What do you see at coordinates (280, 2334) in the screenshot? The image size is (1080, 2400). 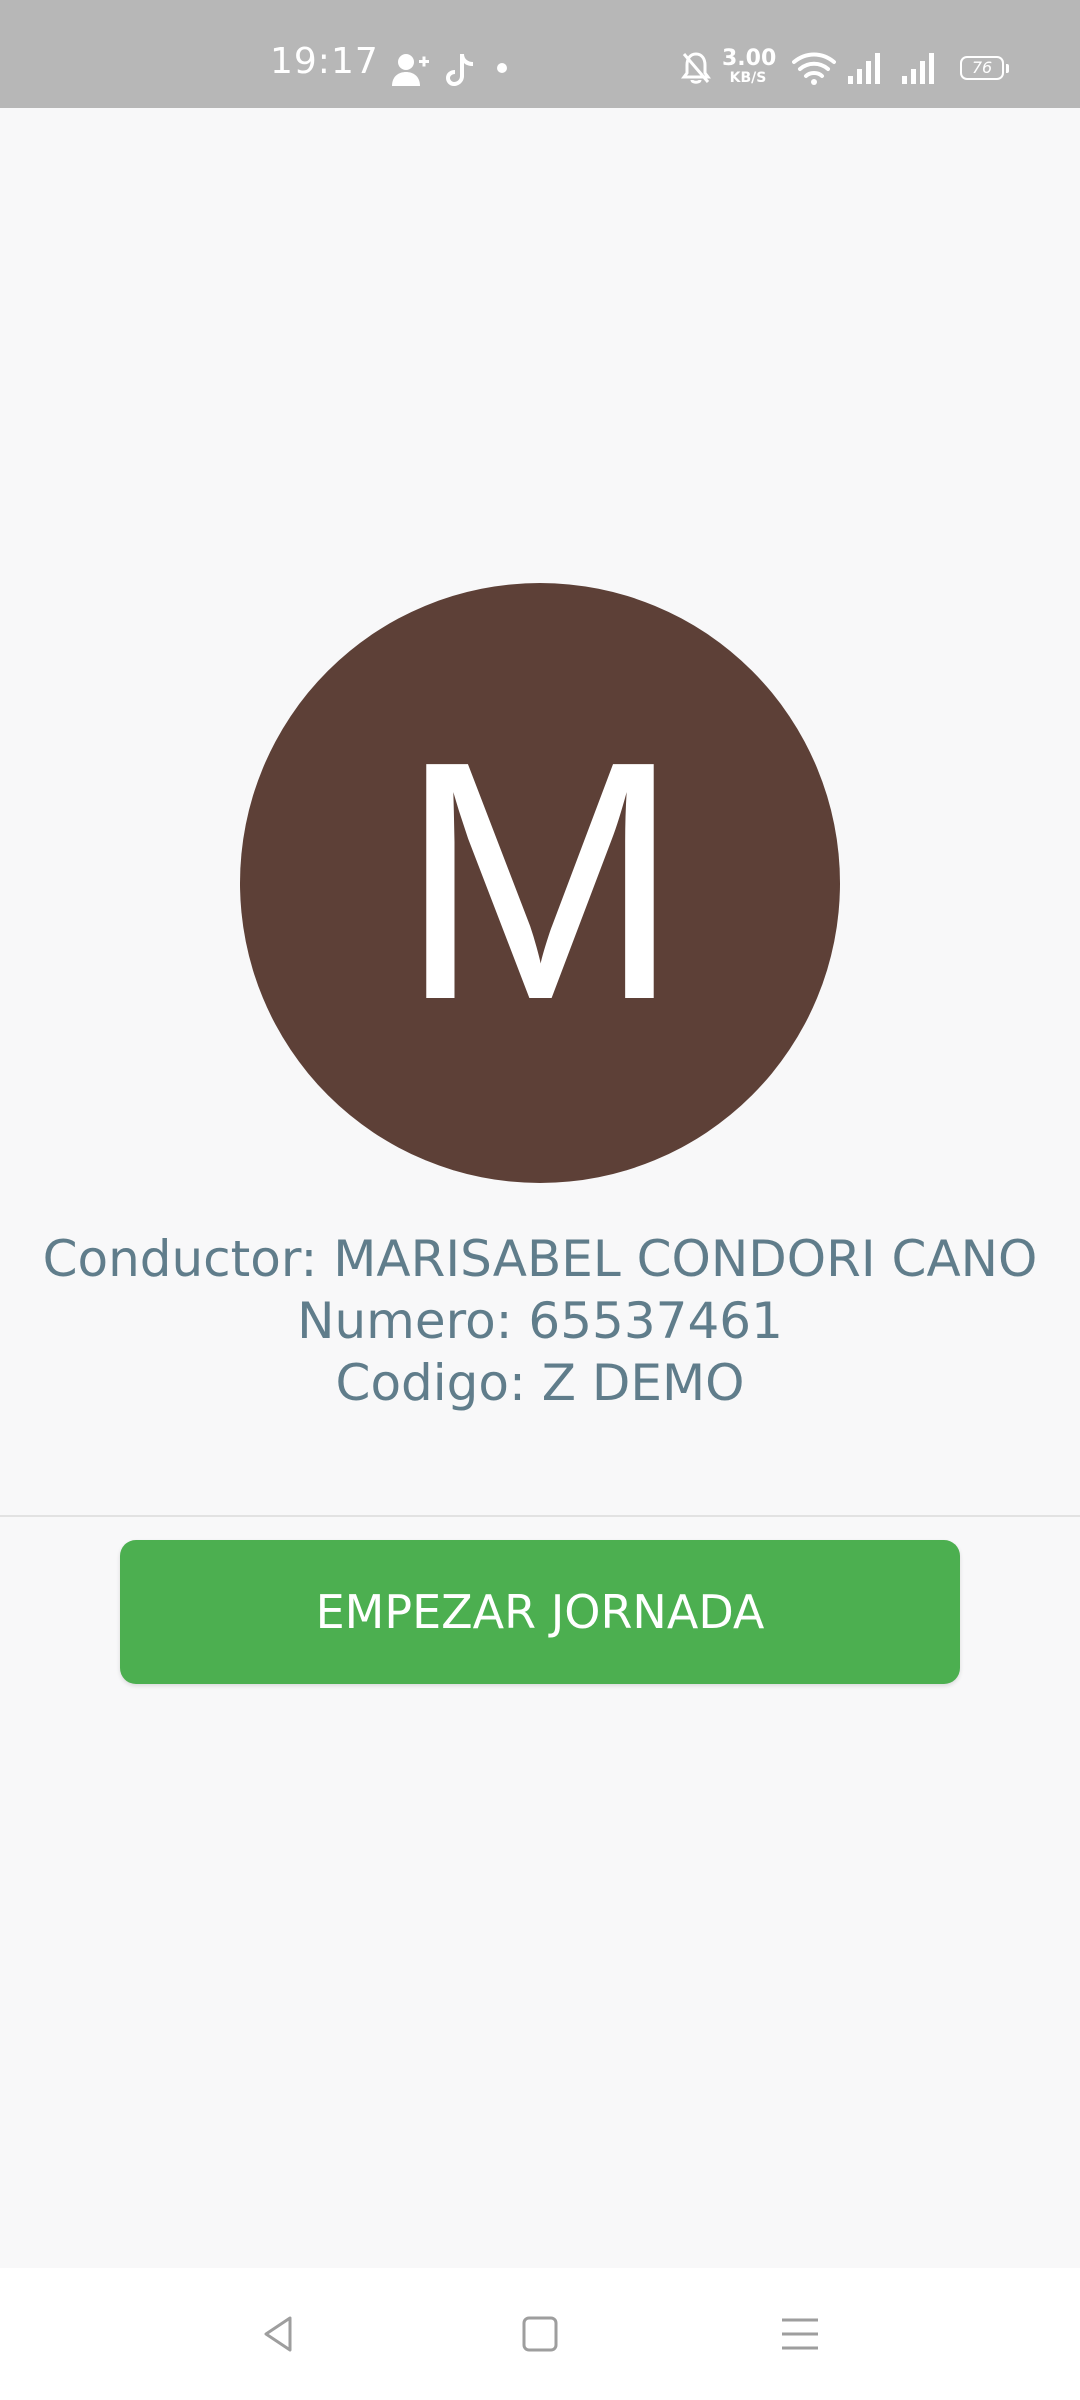 I see `back-icon` at bounding box center [280, 2334].